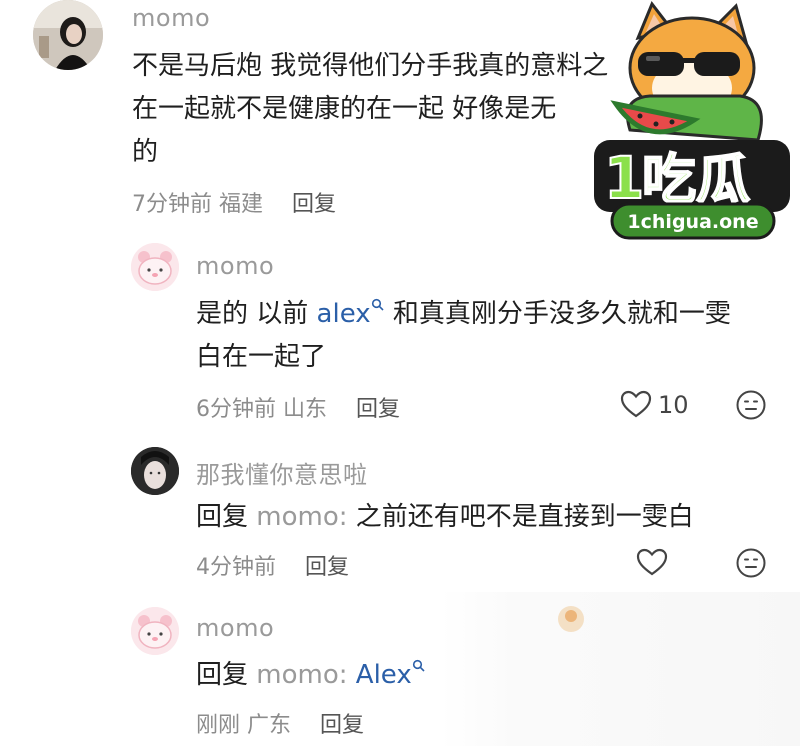 The height and width of the screenshot is (746, 800). I want to click on comment-text-line: 回复 momo: 之前还有吧不是直接到一雯白, so click(445, 517).